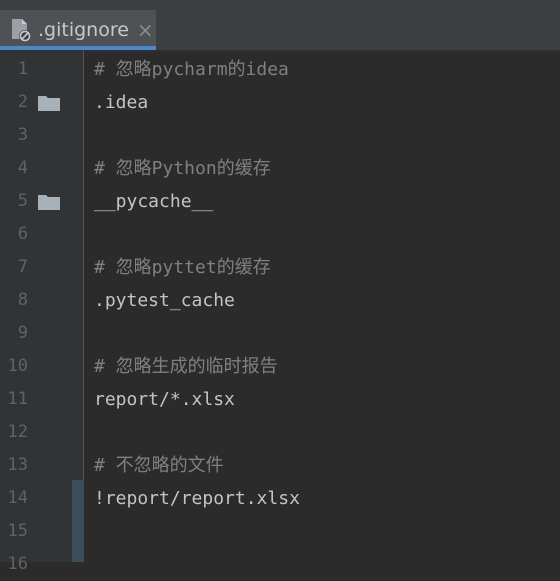 The width and height of the screenshot is (560, 581). I want to click on line-number: 5, so click(22, 201).